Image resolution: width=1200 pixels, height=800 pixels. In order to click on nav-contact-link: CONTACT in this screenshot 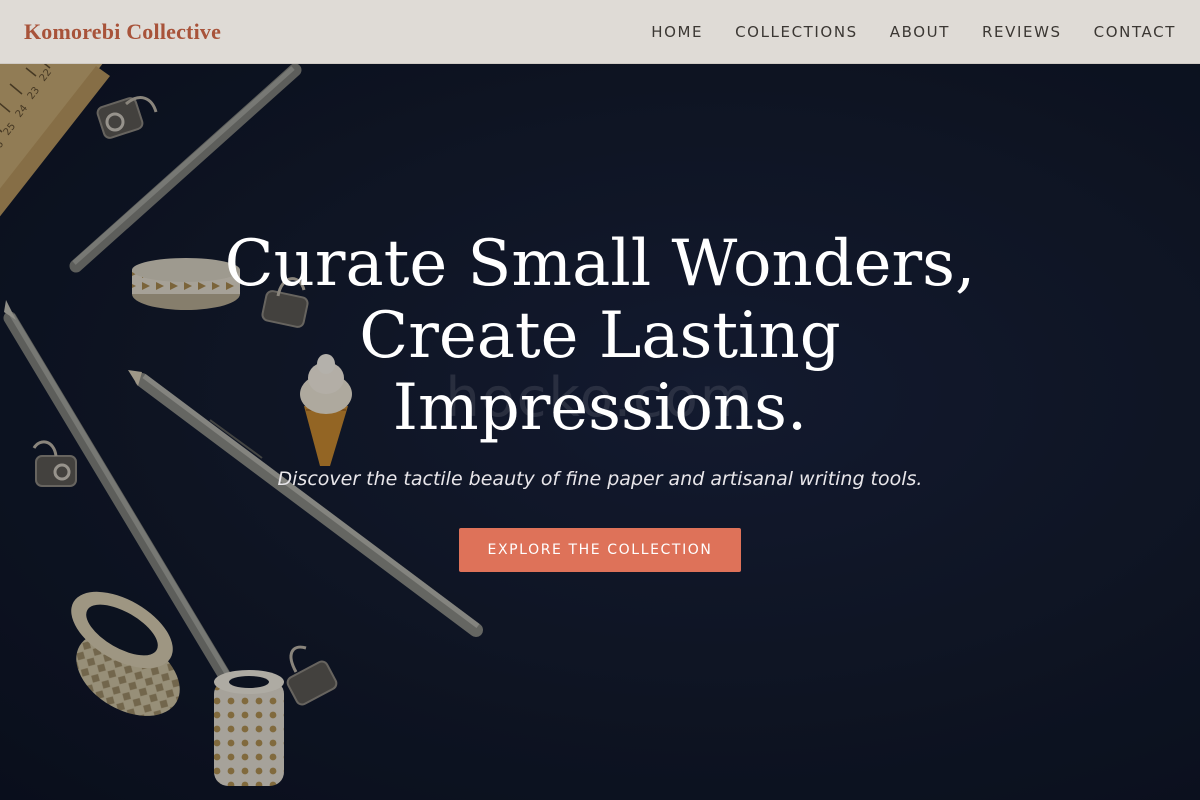, I will do `click(1135, 32)`.